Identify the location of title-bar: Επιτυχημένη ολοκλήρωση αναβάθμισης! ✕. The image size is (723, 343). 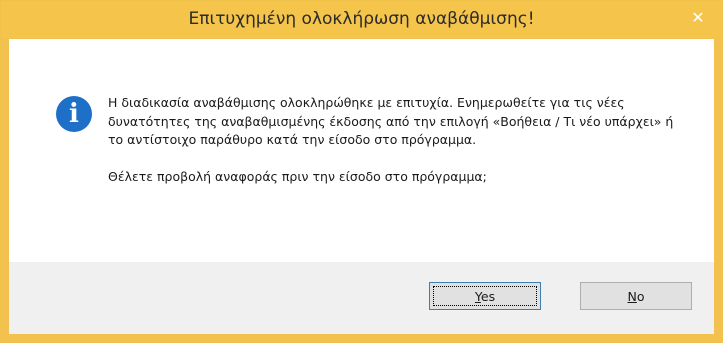
(361, 19).